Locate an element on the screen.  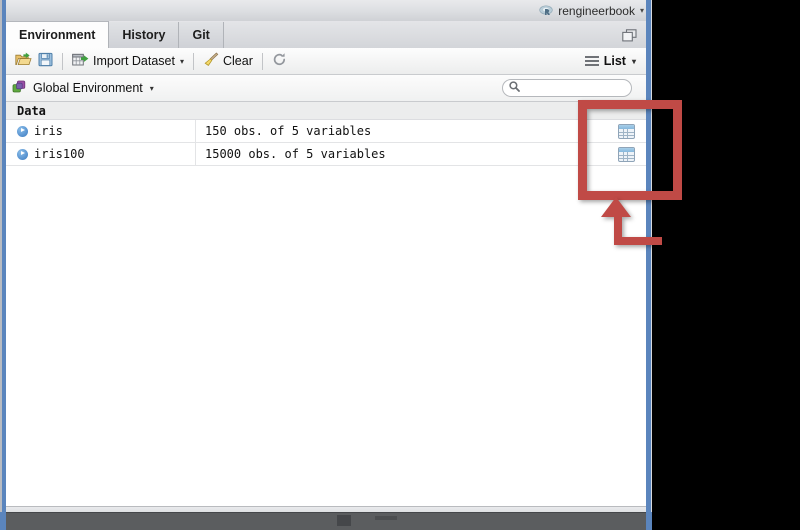
grid-section-header: Data is located at coordinates (326, 111).